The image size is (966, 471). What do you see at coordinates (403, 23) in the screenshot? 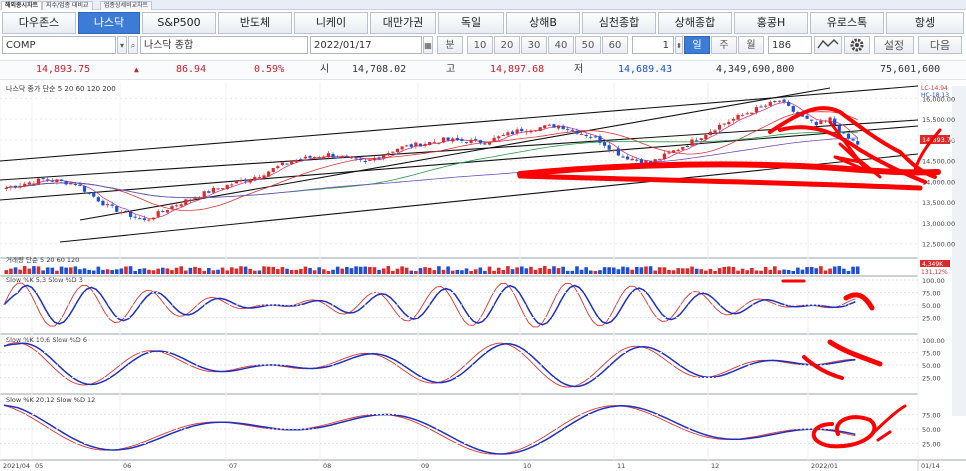
I see `nav-taiwan: 대만가권` at bounding box center [403, 23].